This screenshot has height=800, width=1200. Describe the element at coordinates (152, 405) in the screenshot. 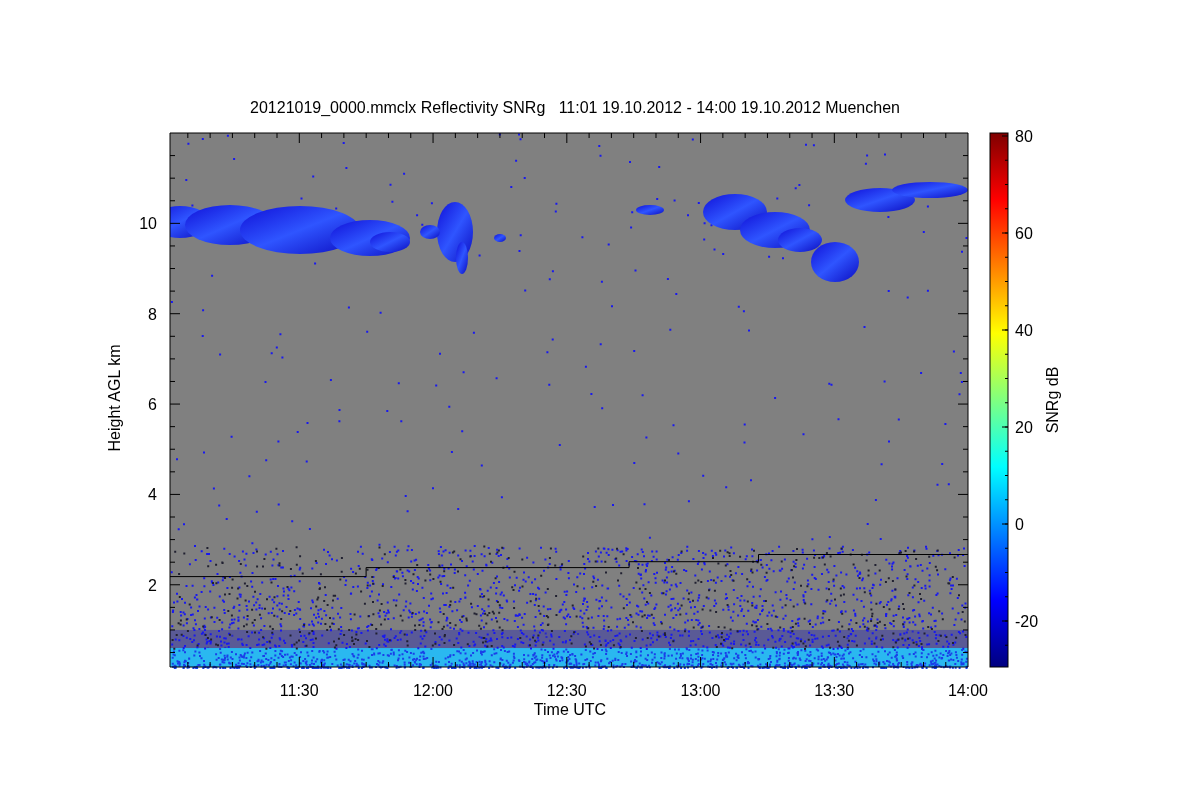

I see `y-tick-label: 6` at that location.